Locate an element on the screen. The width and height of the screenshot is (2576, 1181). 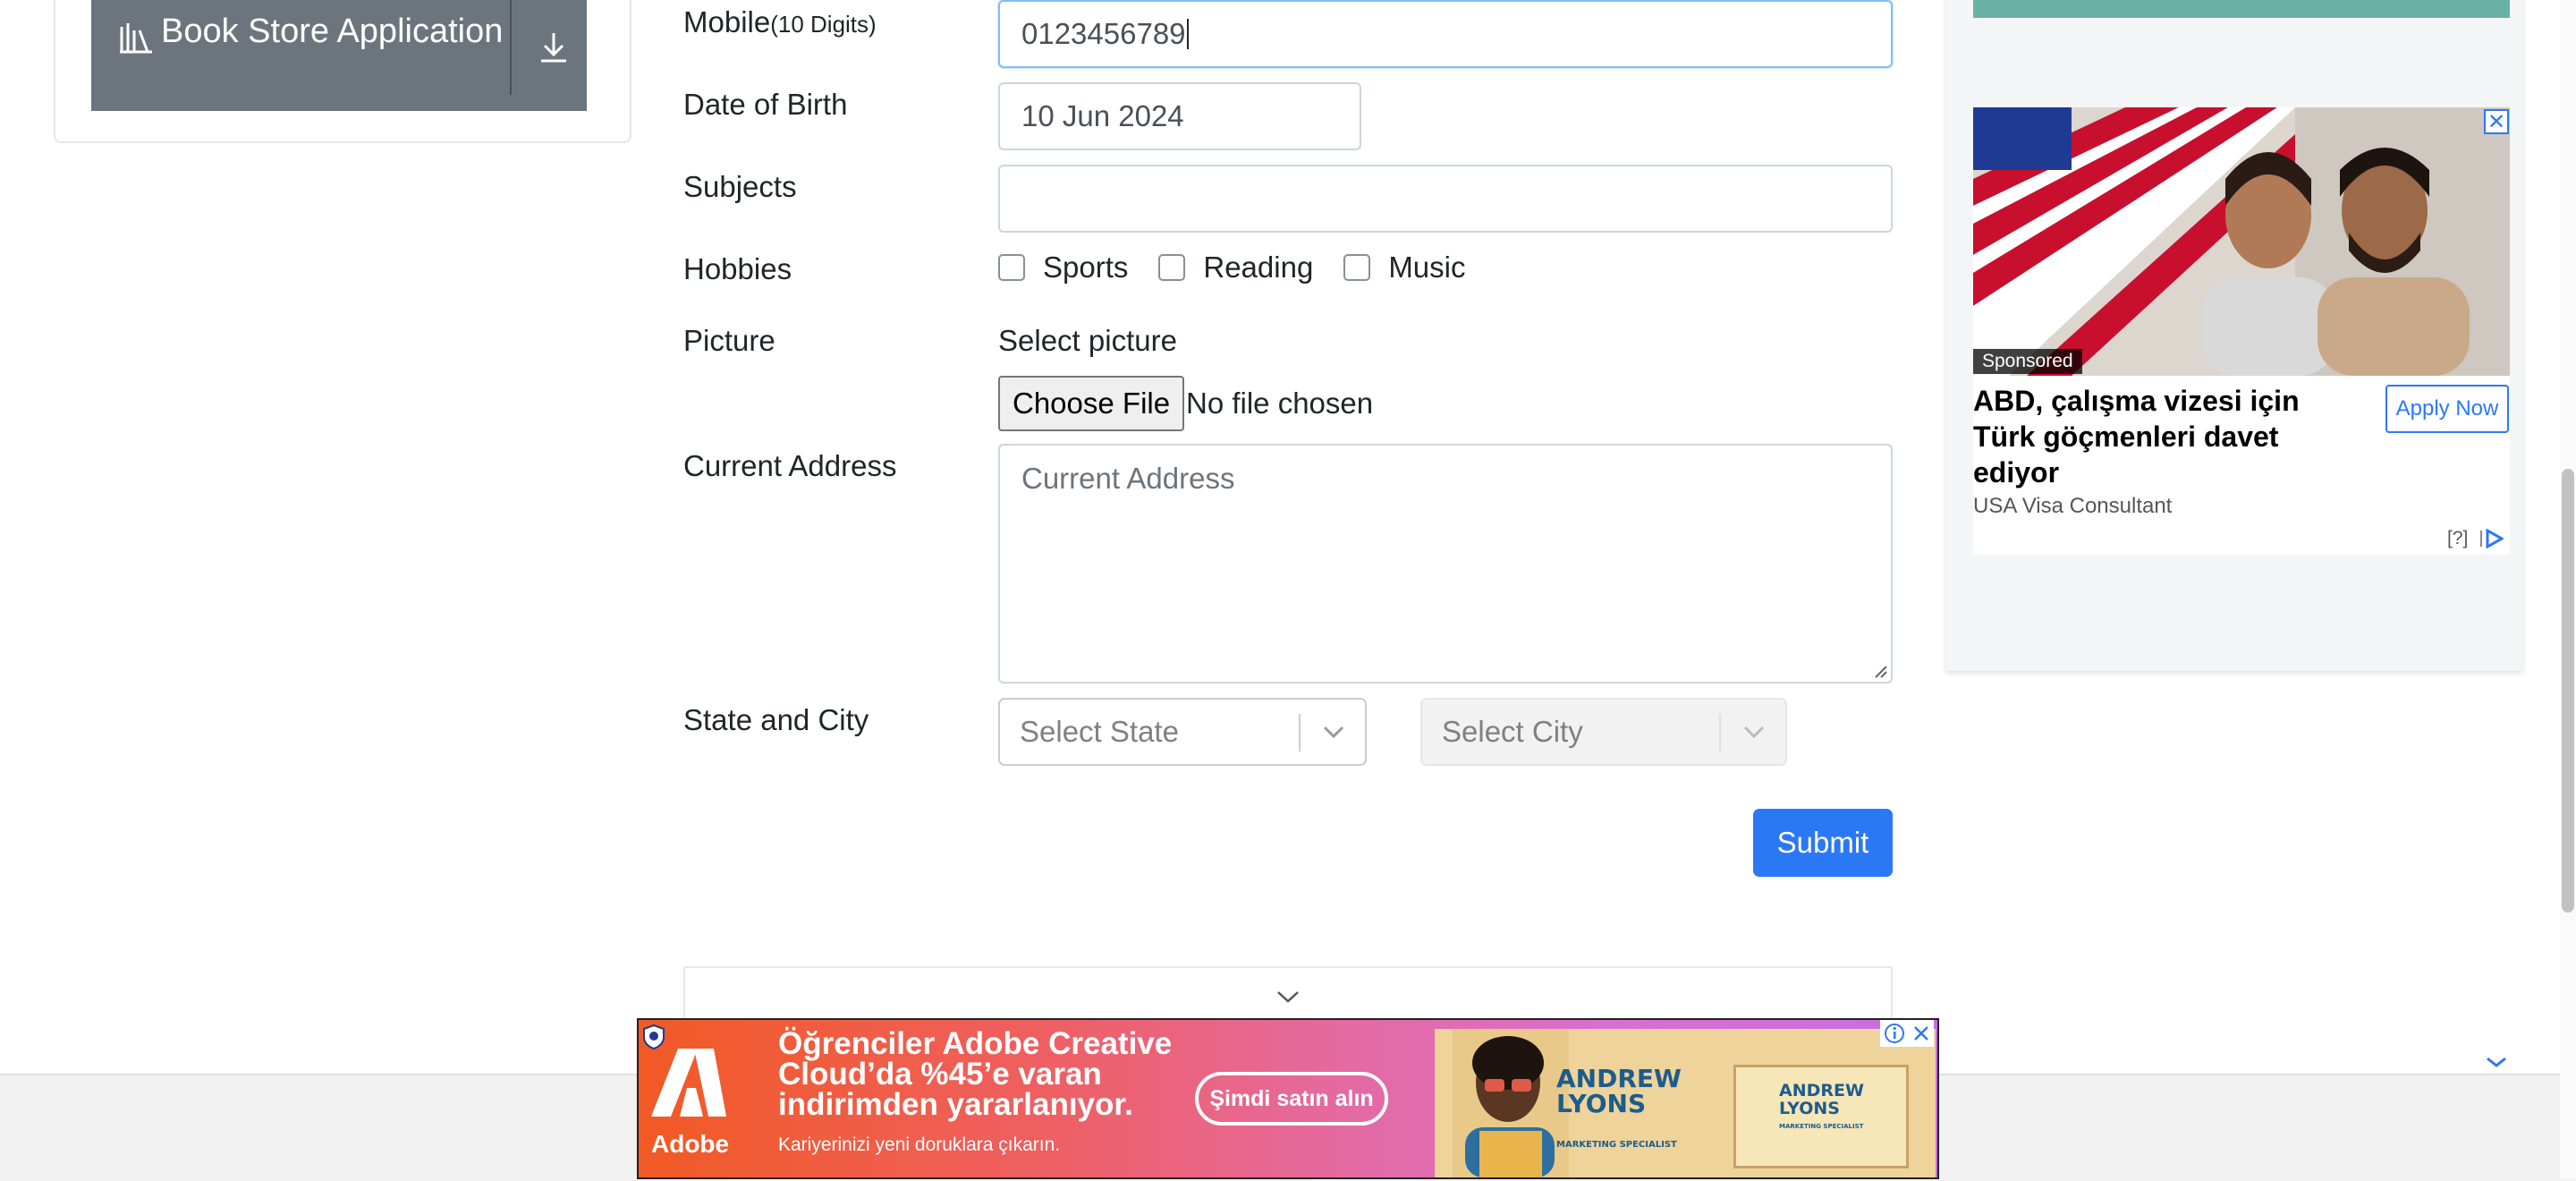
mobile-hint: (10 Digits) is located at coordinates (823, 24).